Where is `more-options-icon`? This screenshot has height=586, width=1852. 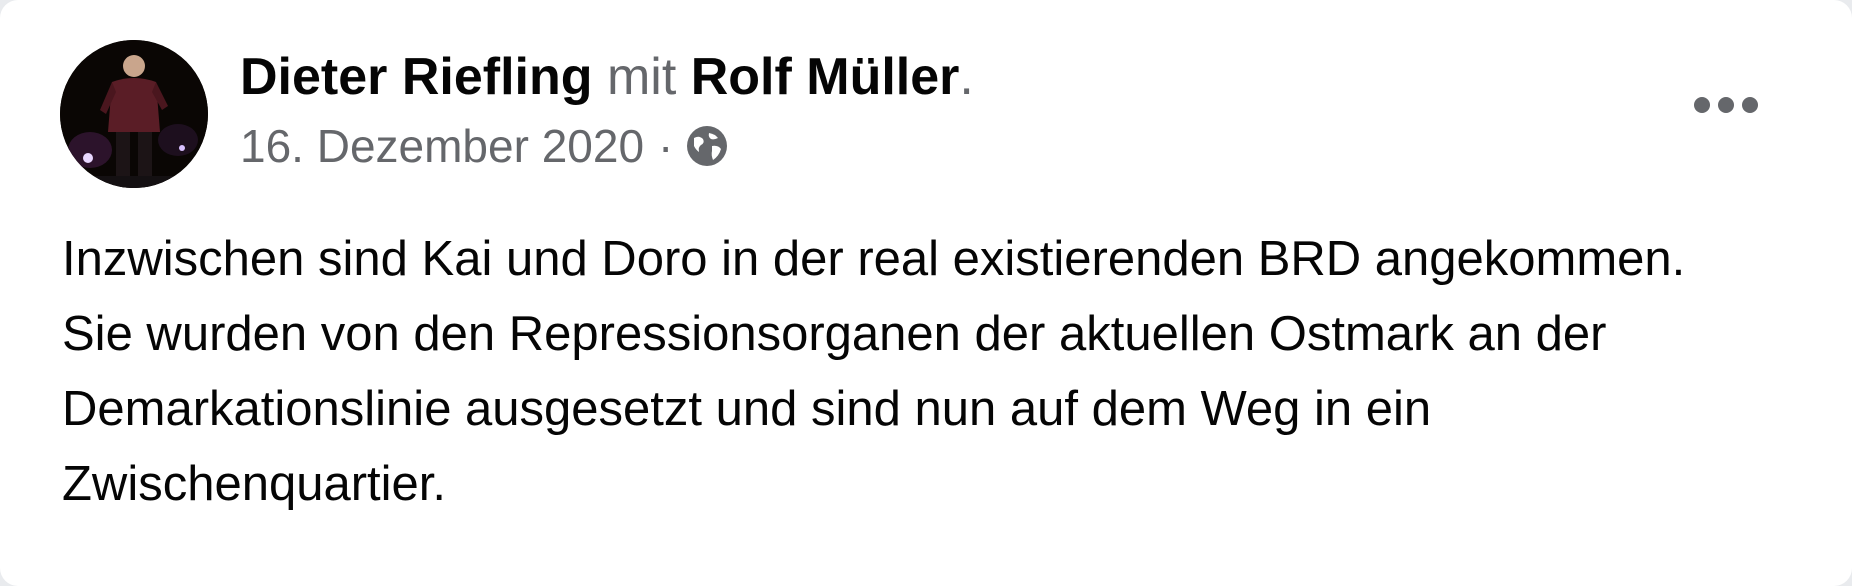
more-options-icon is located at coordinates (1702, 105).